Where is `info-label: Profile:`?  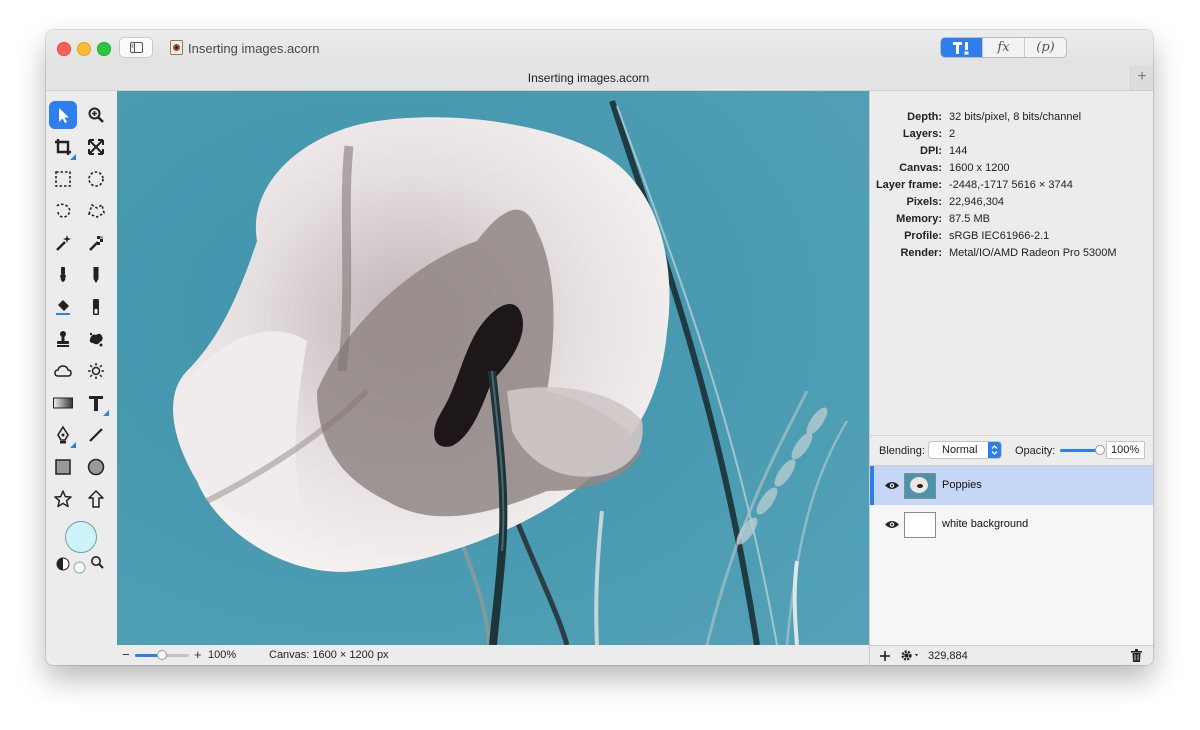
info-label: Profile: is located at coordinates (923, 236).